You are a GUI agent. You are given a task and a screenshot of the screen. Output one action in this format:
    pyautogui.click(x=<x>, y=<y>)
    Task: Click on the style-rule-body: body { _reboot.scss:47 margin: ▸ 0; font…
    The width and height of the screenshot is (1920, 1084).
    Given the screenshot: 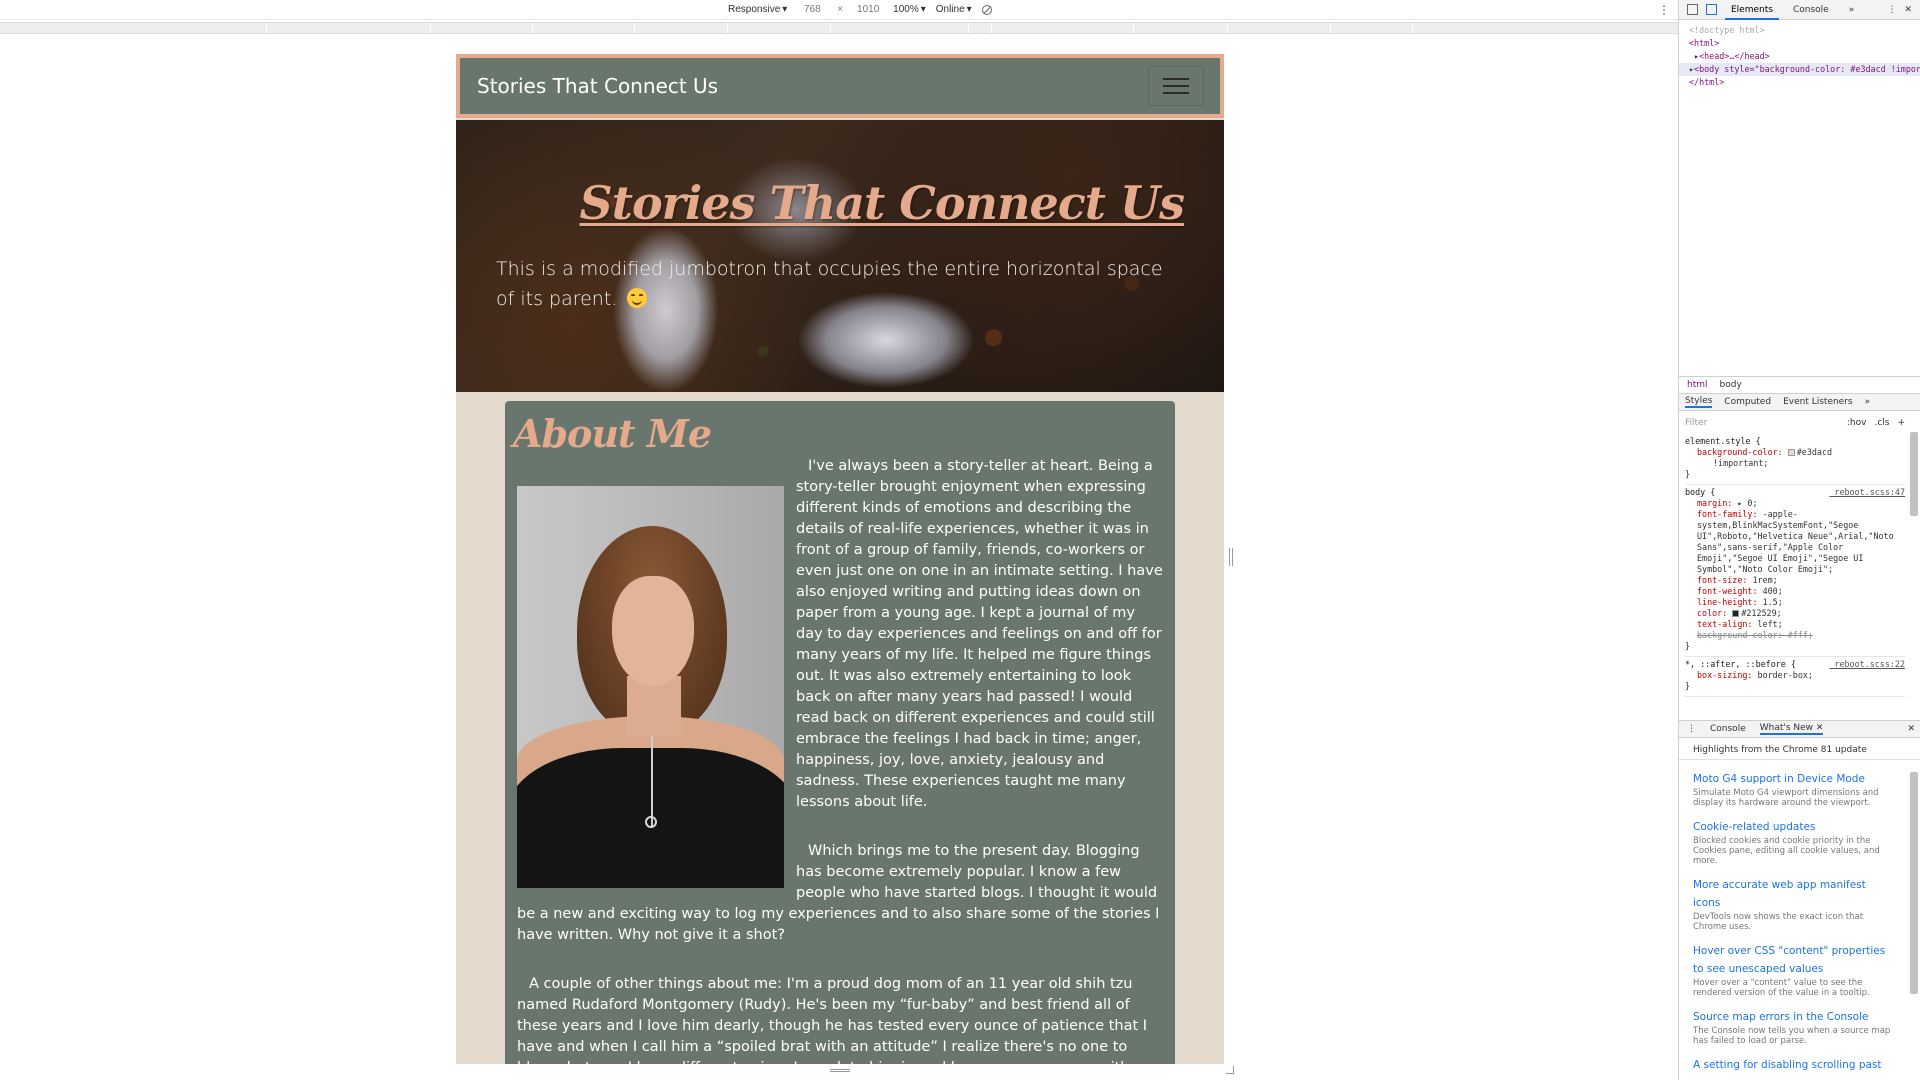 What is the action you would take?
    pyautogui.click(x=1795, y=571)
    